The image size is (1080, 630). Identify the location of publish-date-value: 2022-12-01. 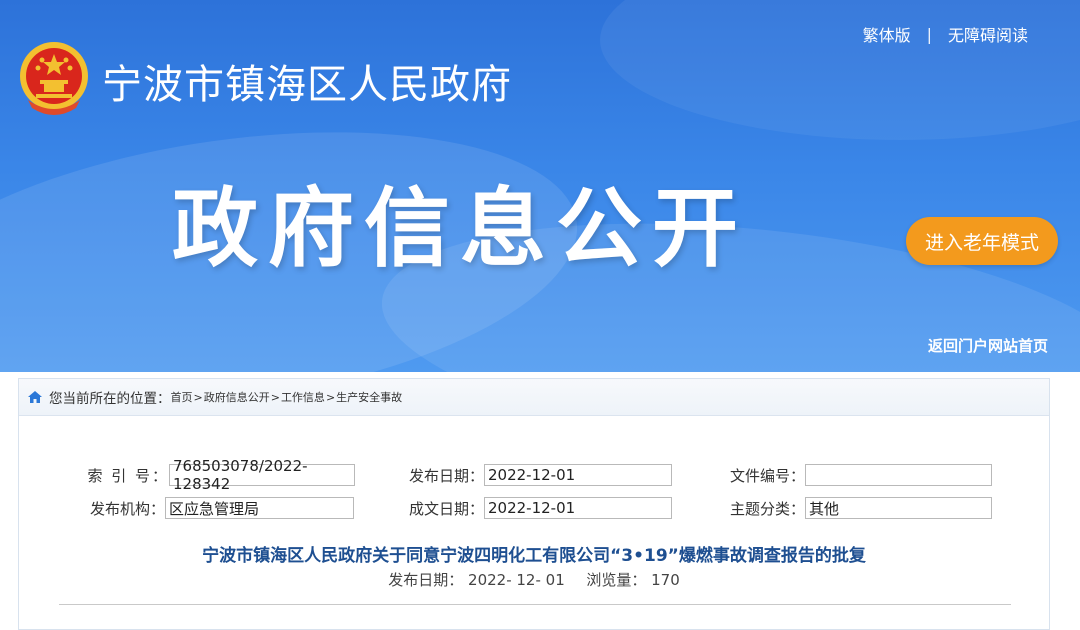
(578, 475).